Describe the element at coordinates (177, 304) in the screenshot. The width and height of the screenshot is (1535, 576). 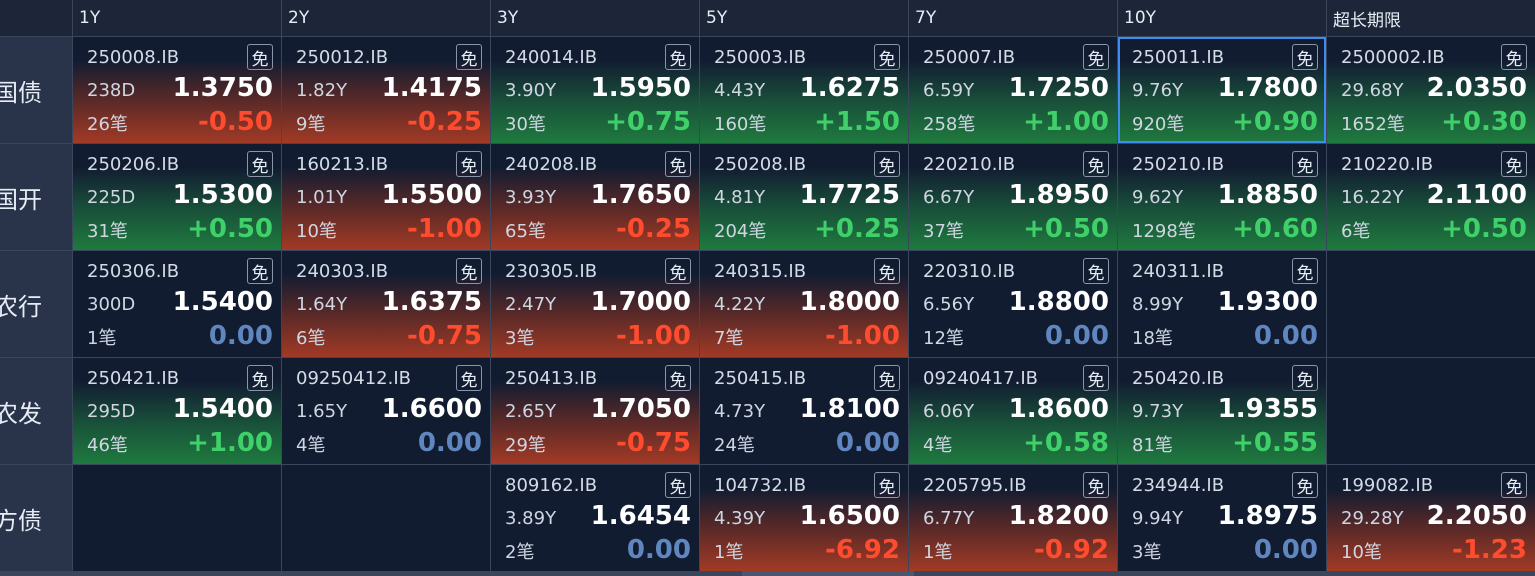
I see `quote-cell: 250306.IB 免 300D 1.5400 1笔 0.00` at that location.